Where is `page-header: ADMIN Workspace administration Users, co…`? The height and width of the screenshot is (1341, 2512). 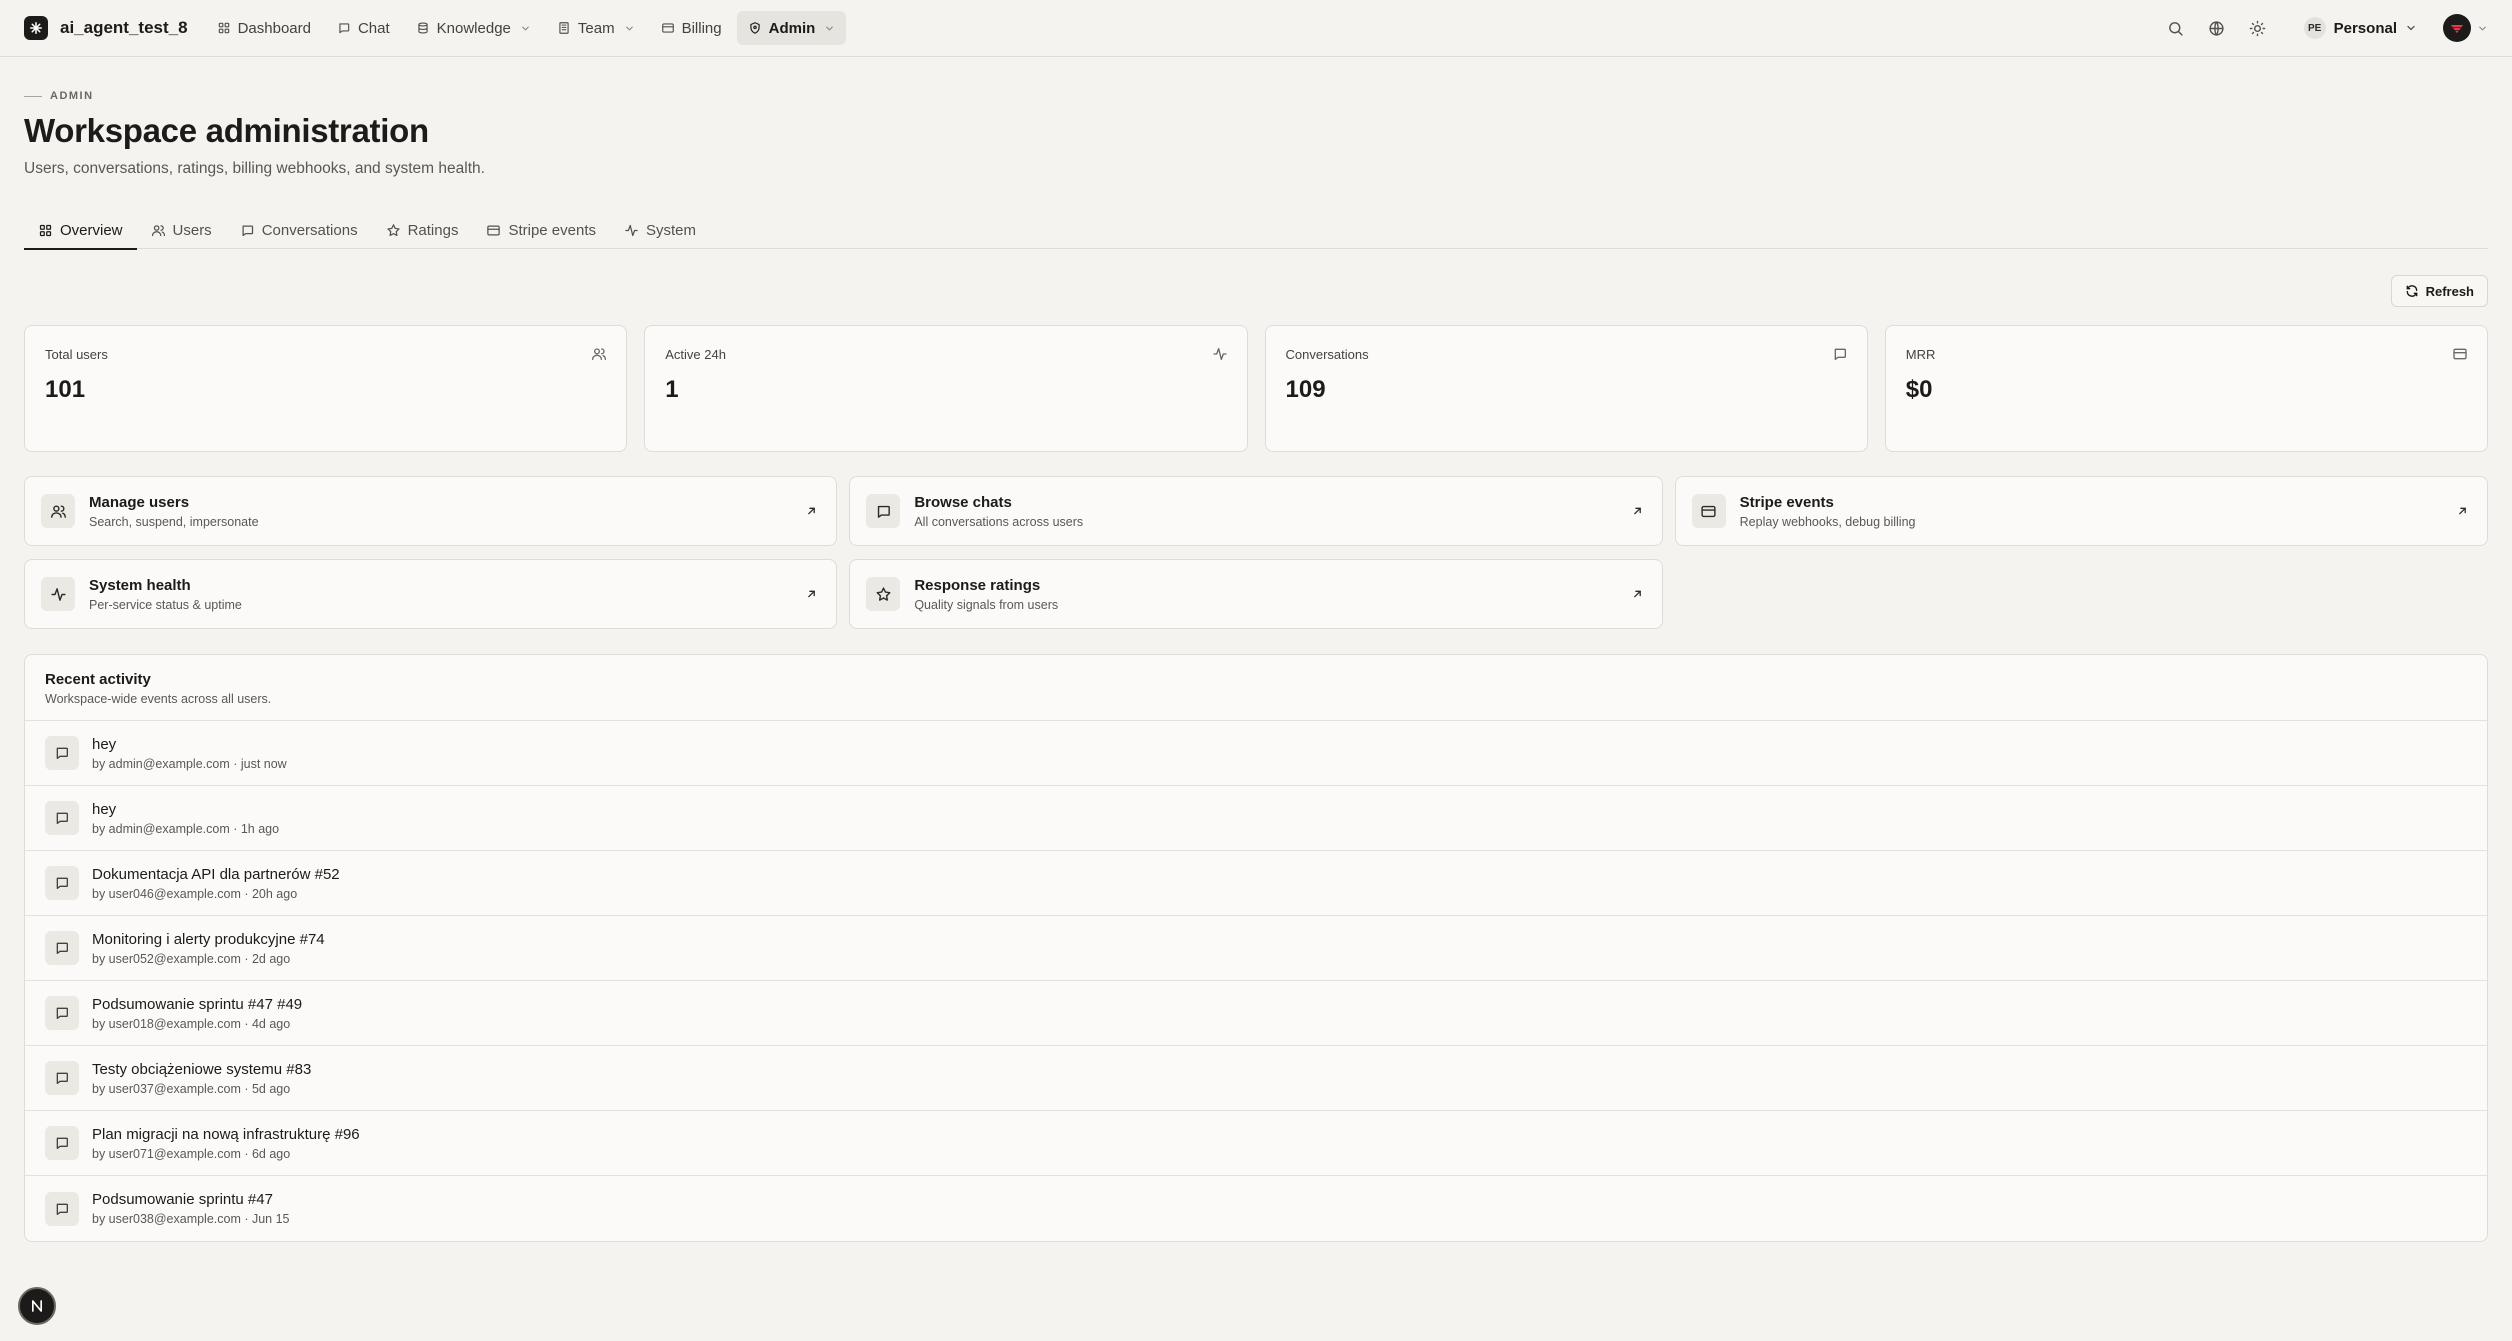
page-header: ADMIN Workspace administration Users, co… is located at coordinates (1256, 117).